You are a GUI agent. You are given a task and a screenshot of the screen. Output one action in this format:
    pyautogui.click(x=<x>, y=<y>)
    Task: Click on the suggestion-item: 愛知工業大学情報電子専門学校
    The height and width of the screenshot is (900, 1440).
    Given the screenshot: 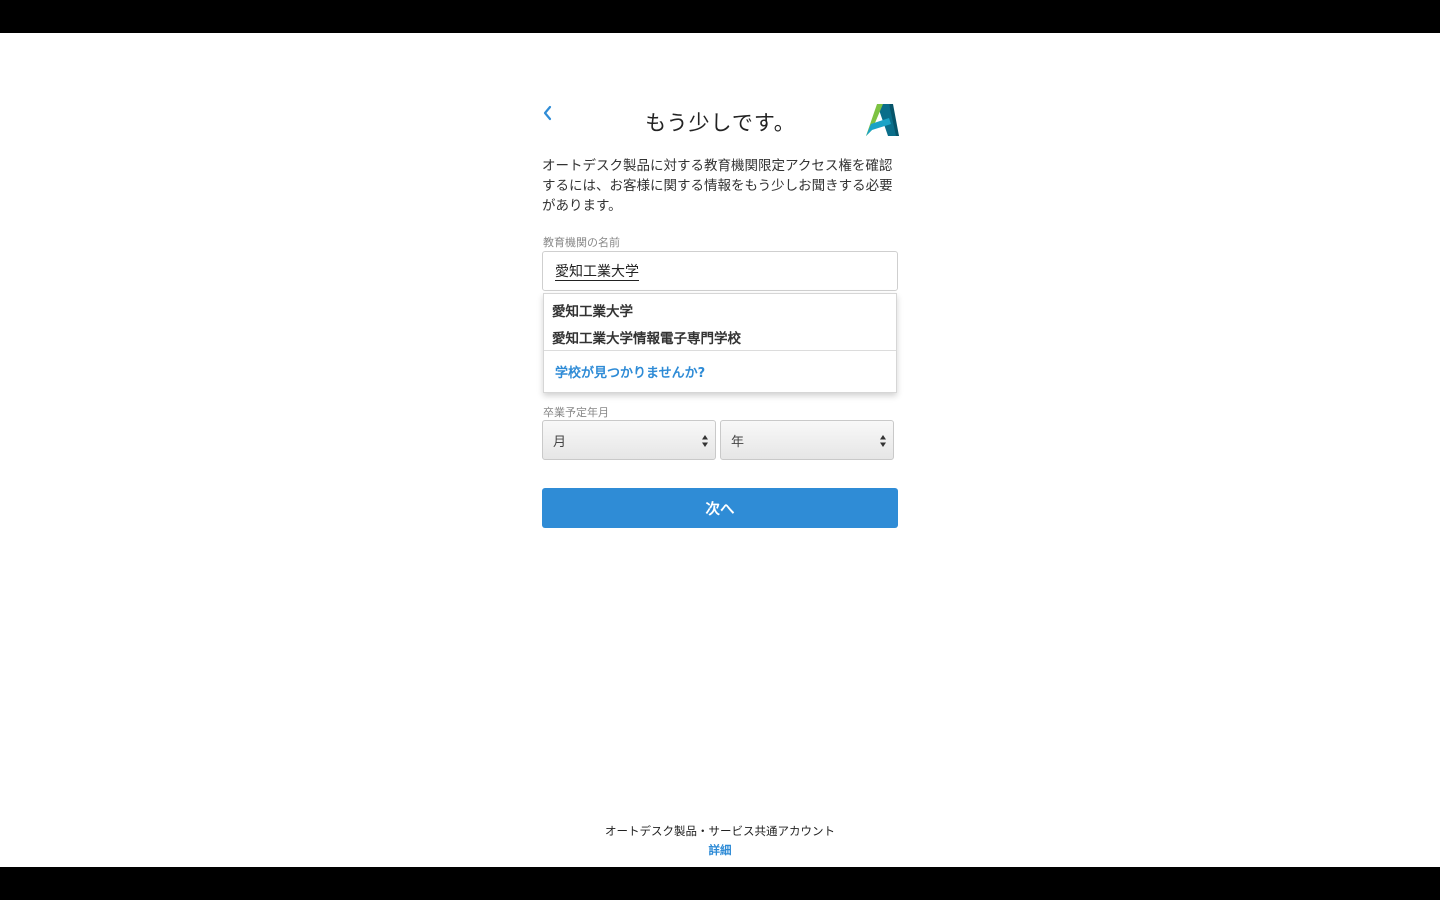 What is the action you would take?
    pyautogui.click(x=646, y=337)
    